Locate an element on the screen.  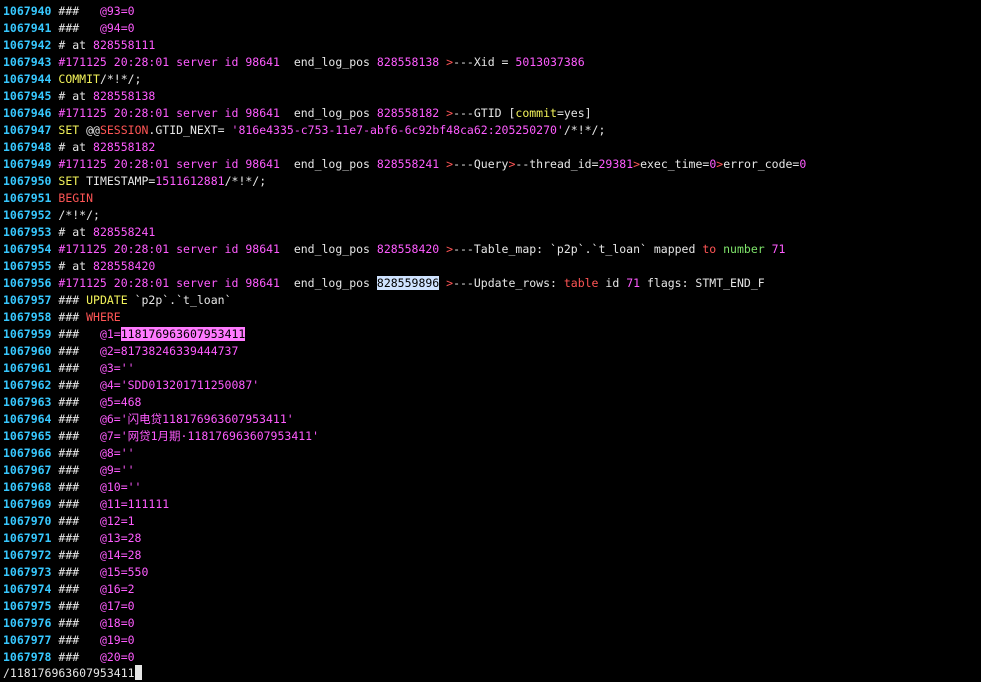
buffer-line: 1067966 ### @8='' is located at coordinates (492, 453).